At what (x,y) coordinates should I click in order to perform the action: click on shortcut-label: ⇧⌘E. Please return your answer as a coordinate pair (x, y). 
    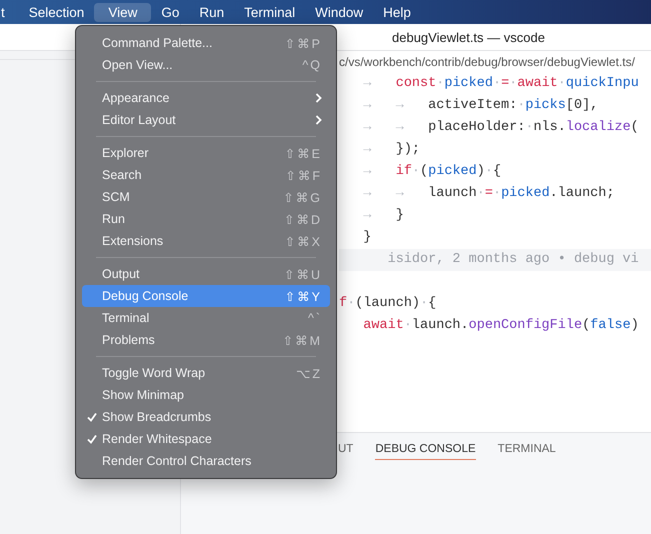
    Looking at the image, I should click on (303, 153).